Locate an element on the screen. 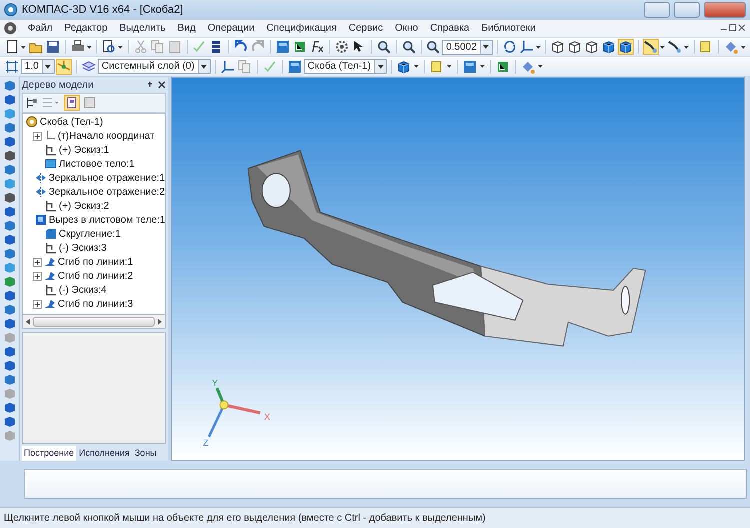 The image size is (750, 528). menu-item: Сервис is located at coordinates (366, 28).